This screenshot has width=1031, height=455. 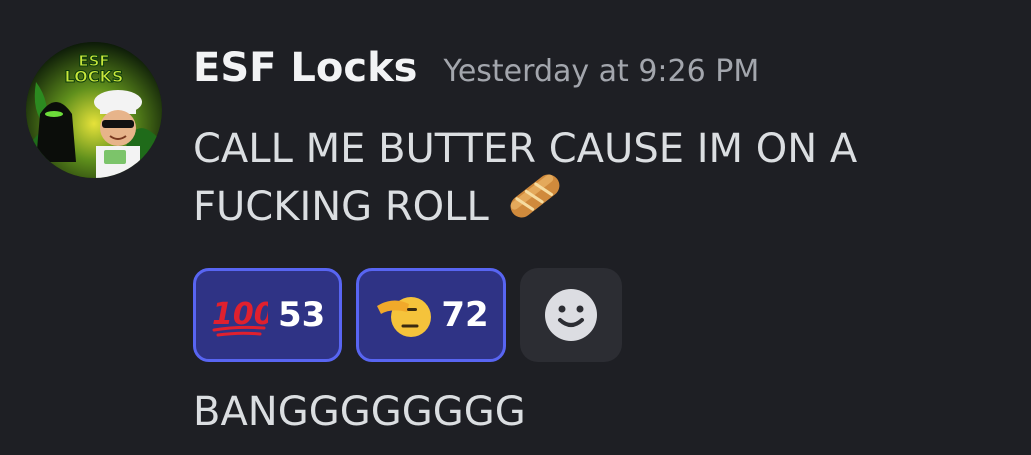 I want to click on message-line-2-text: FUCKING ROLL, so click(x=341, y=207).